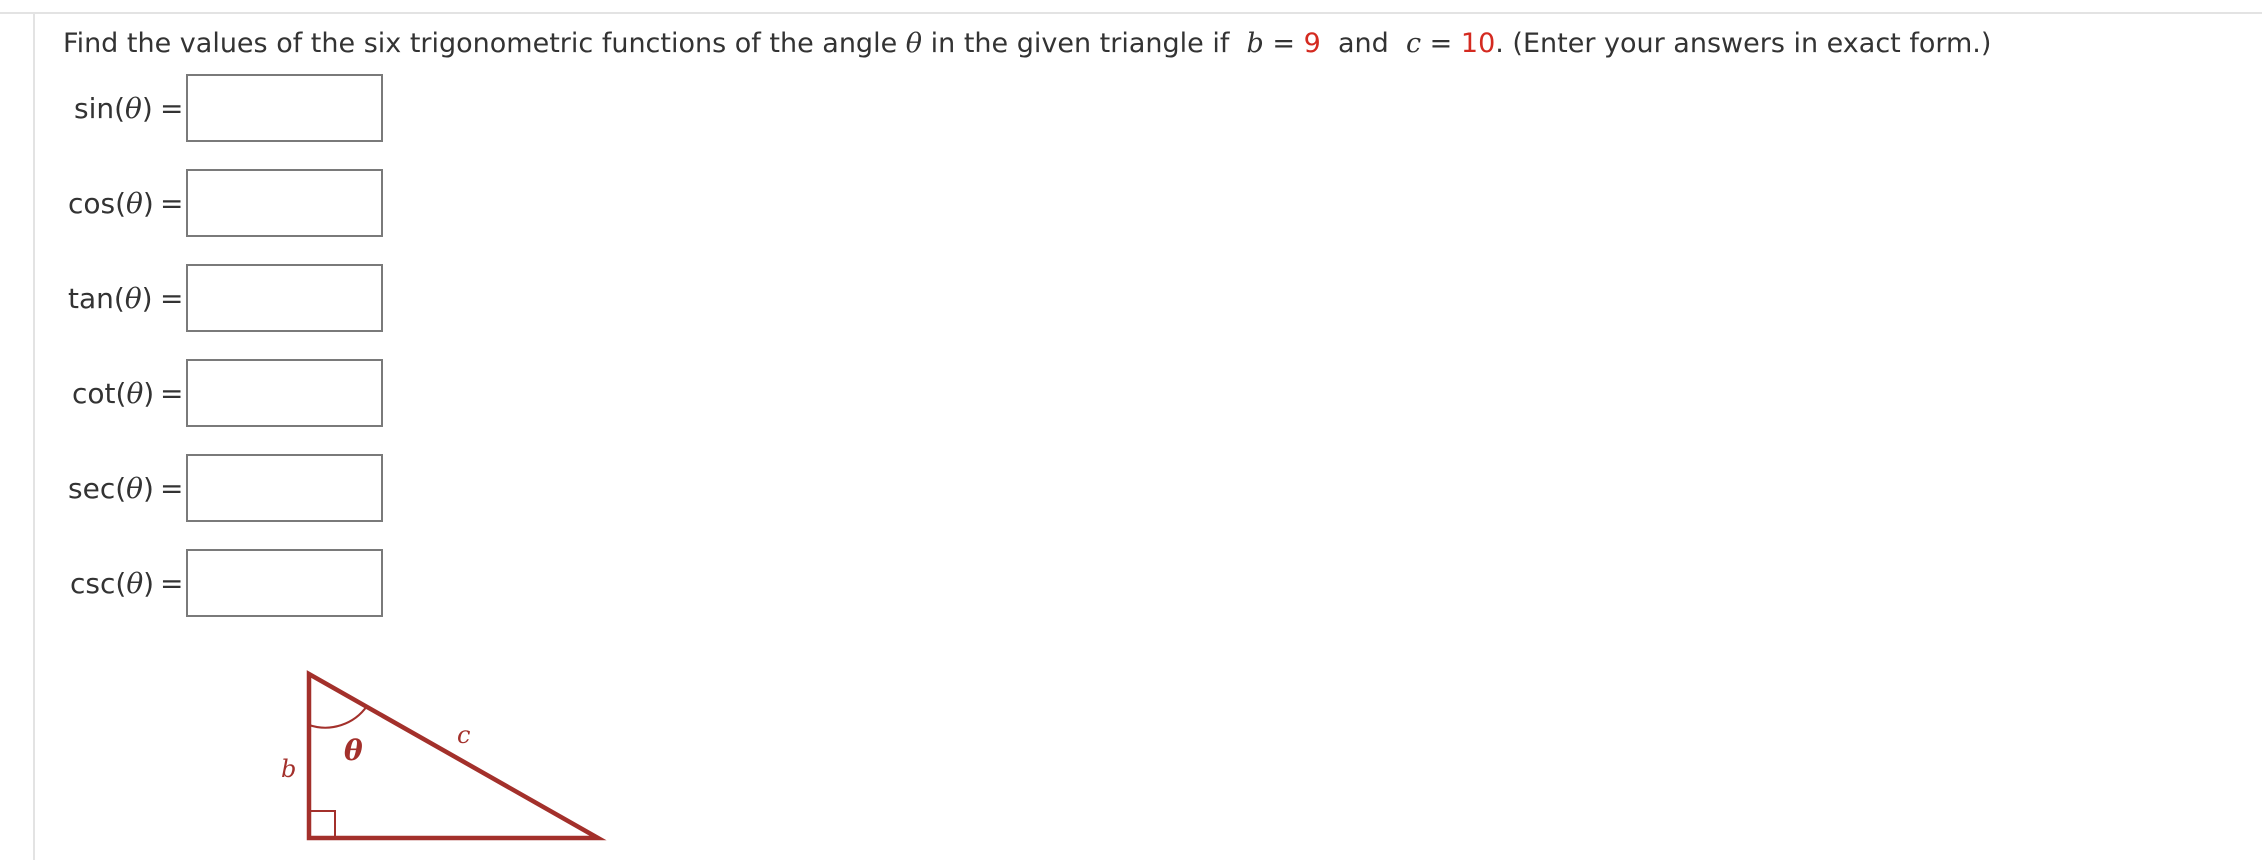  I want to click on row-sec: sec(θ) =, so click(200, 489).